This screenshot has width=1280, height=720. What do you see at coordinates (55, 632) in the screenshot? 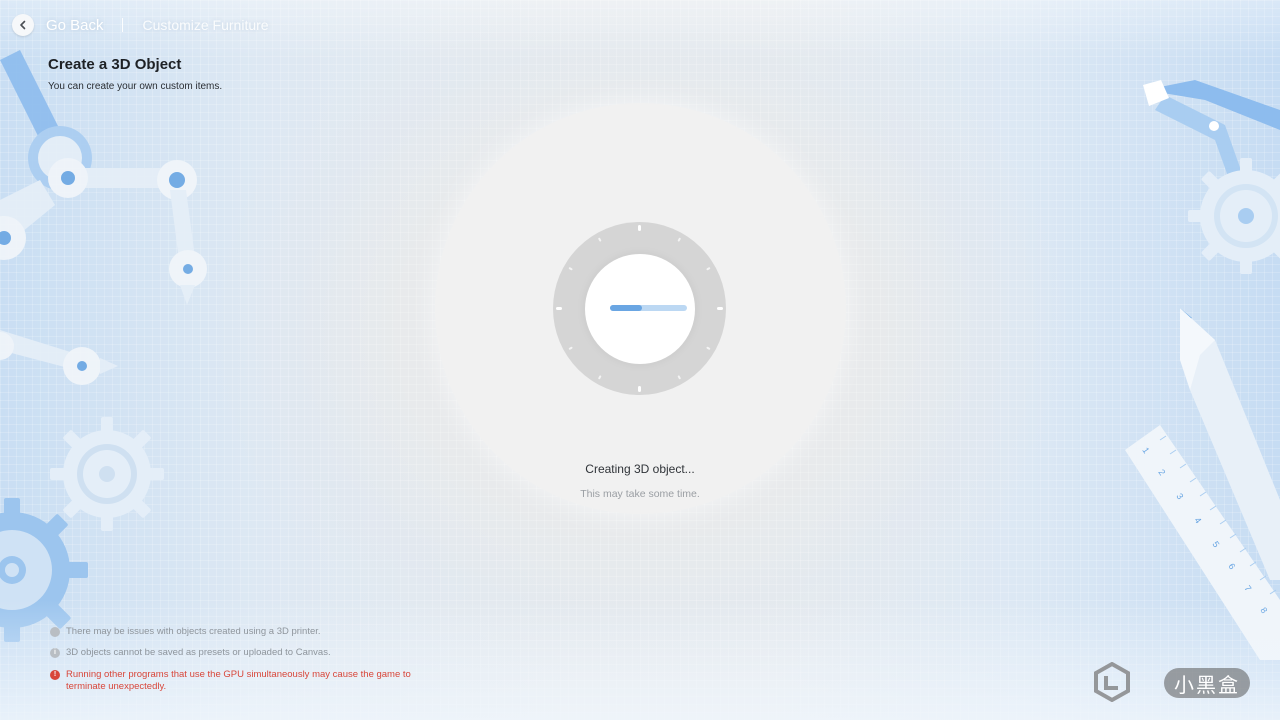
I see `info-icon` at bounding box center [55, 632].